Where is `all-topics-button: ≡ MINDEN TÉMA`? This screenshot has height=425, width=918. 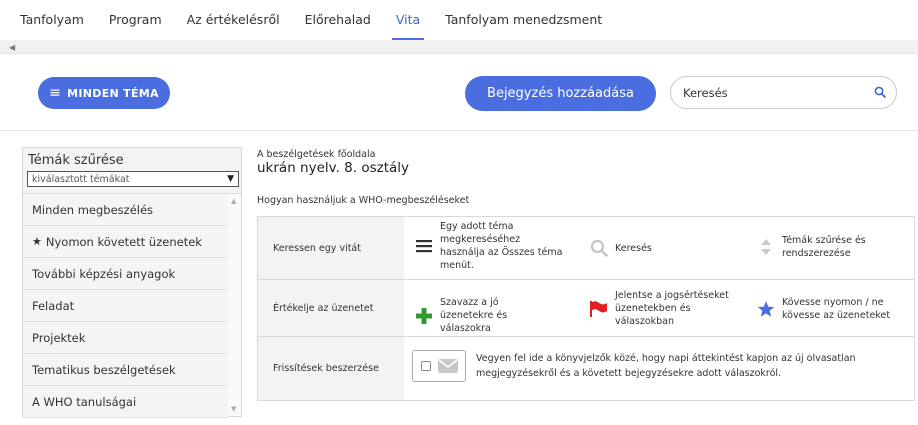
all-topics-button: ≡ MINDEN TÉMA is located at coordinates (104, 93).